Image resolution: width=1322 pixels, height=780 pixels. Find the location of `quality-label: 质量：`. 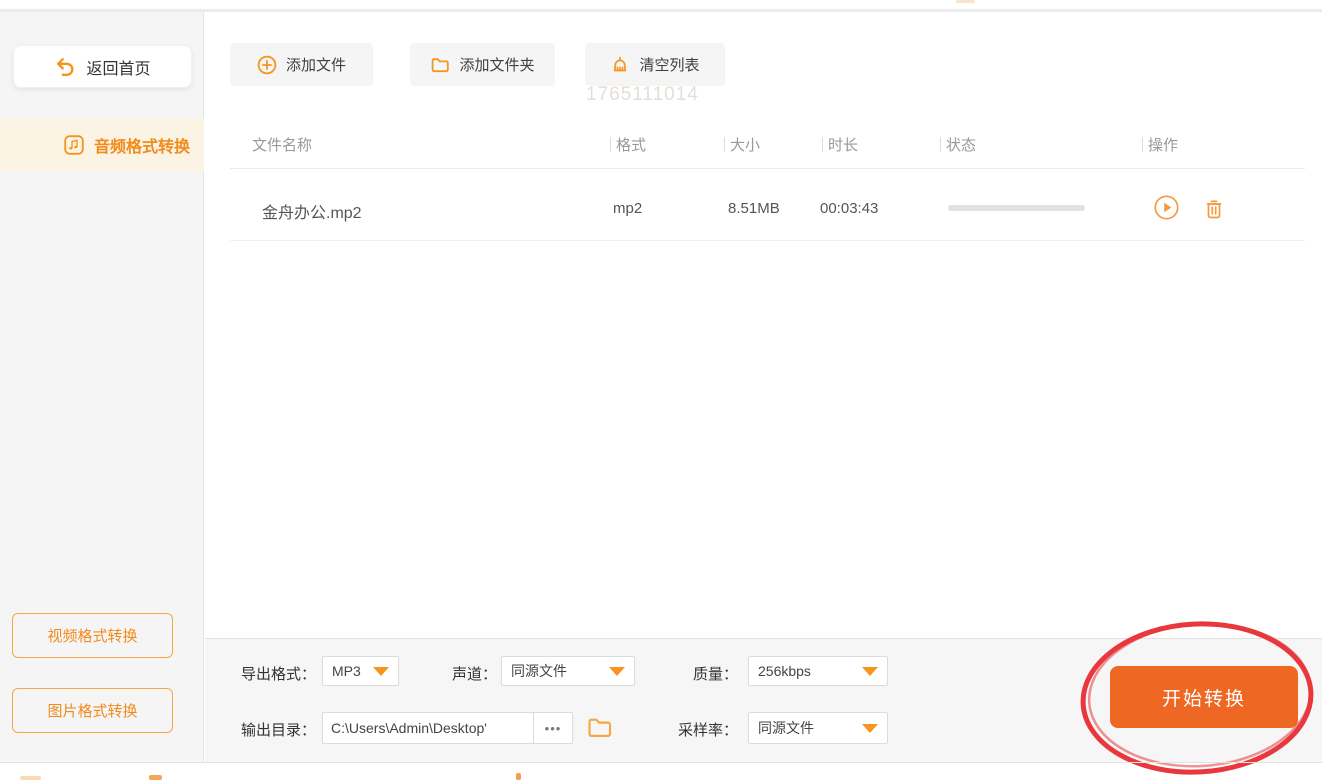

quality-label: 质量： is located at coordinates (715, 674).